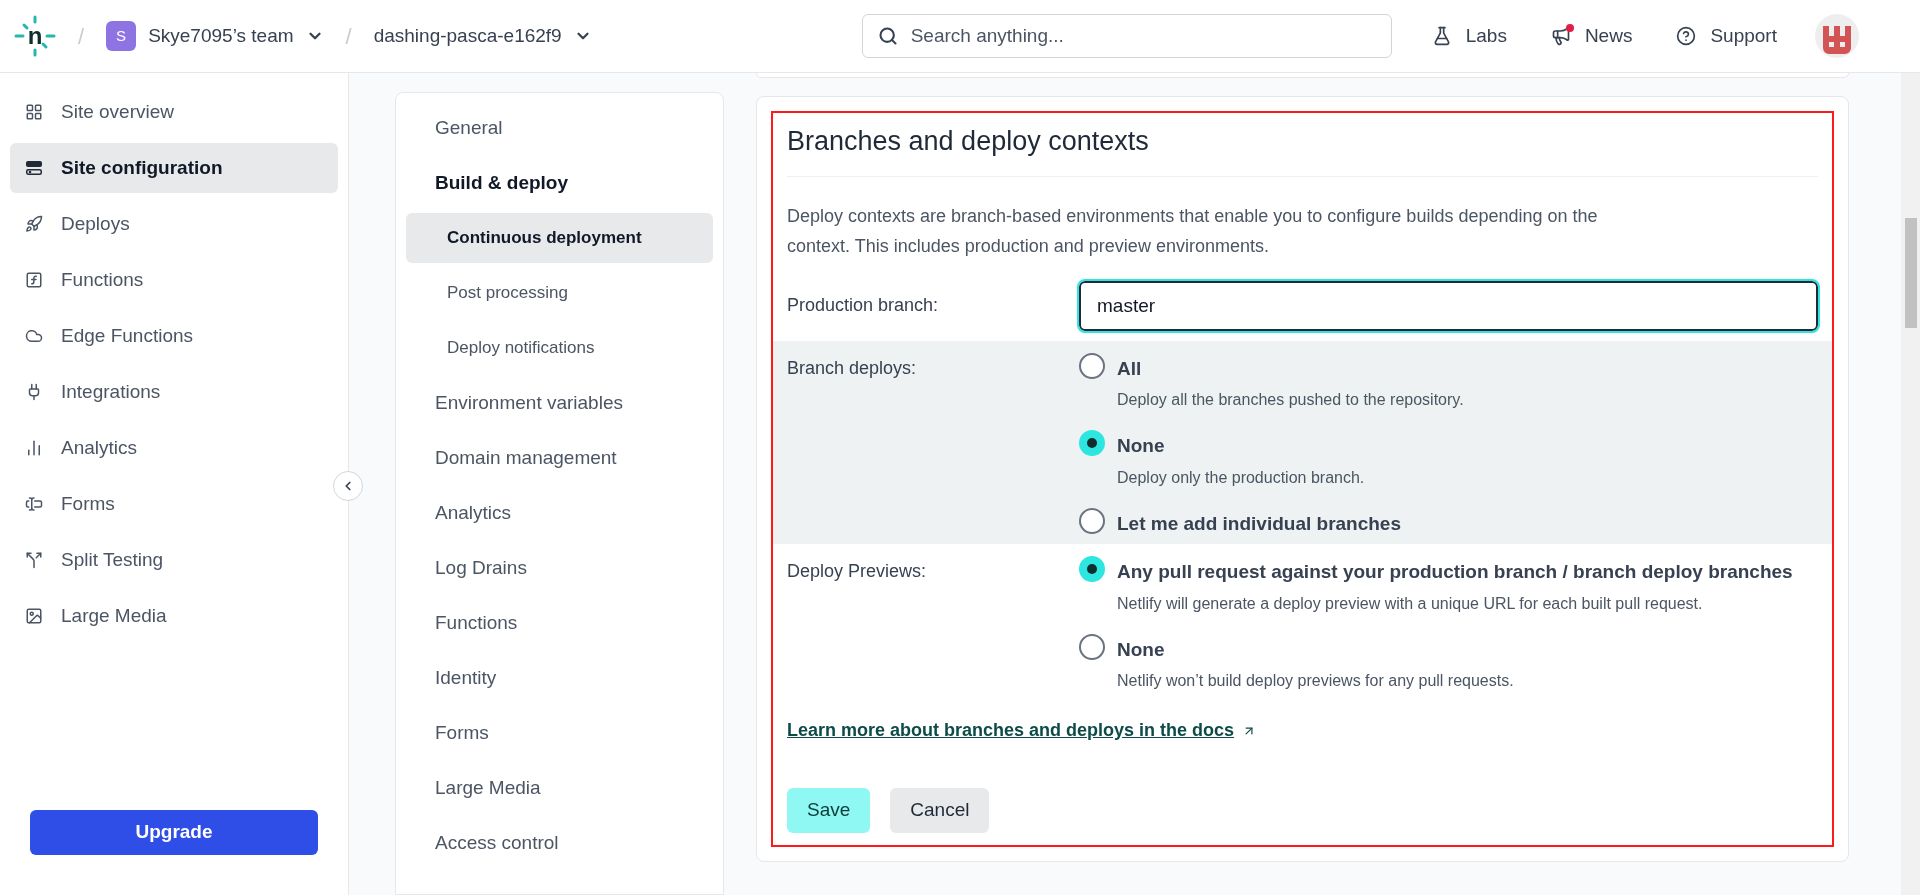  Describe the element at coordinates (174, 616) in the screenshot. I see `sidebar-item: Large Media` at that location.